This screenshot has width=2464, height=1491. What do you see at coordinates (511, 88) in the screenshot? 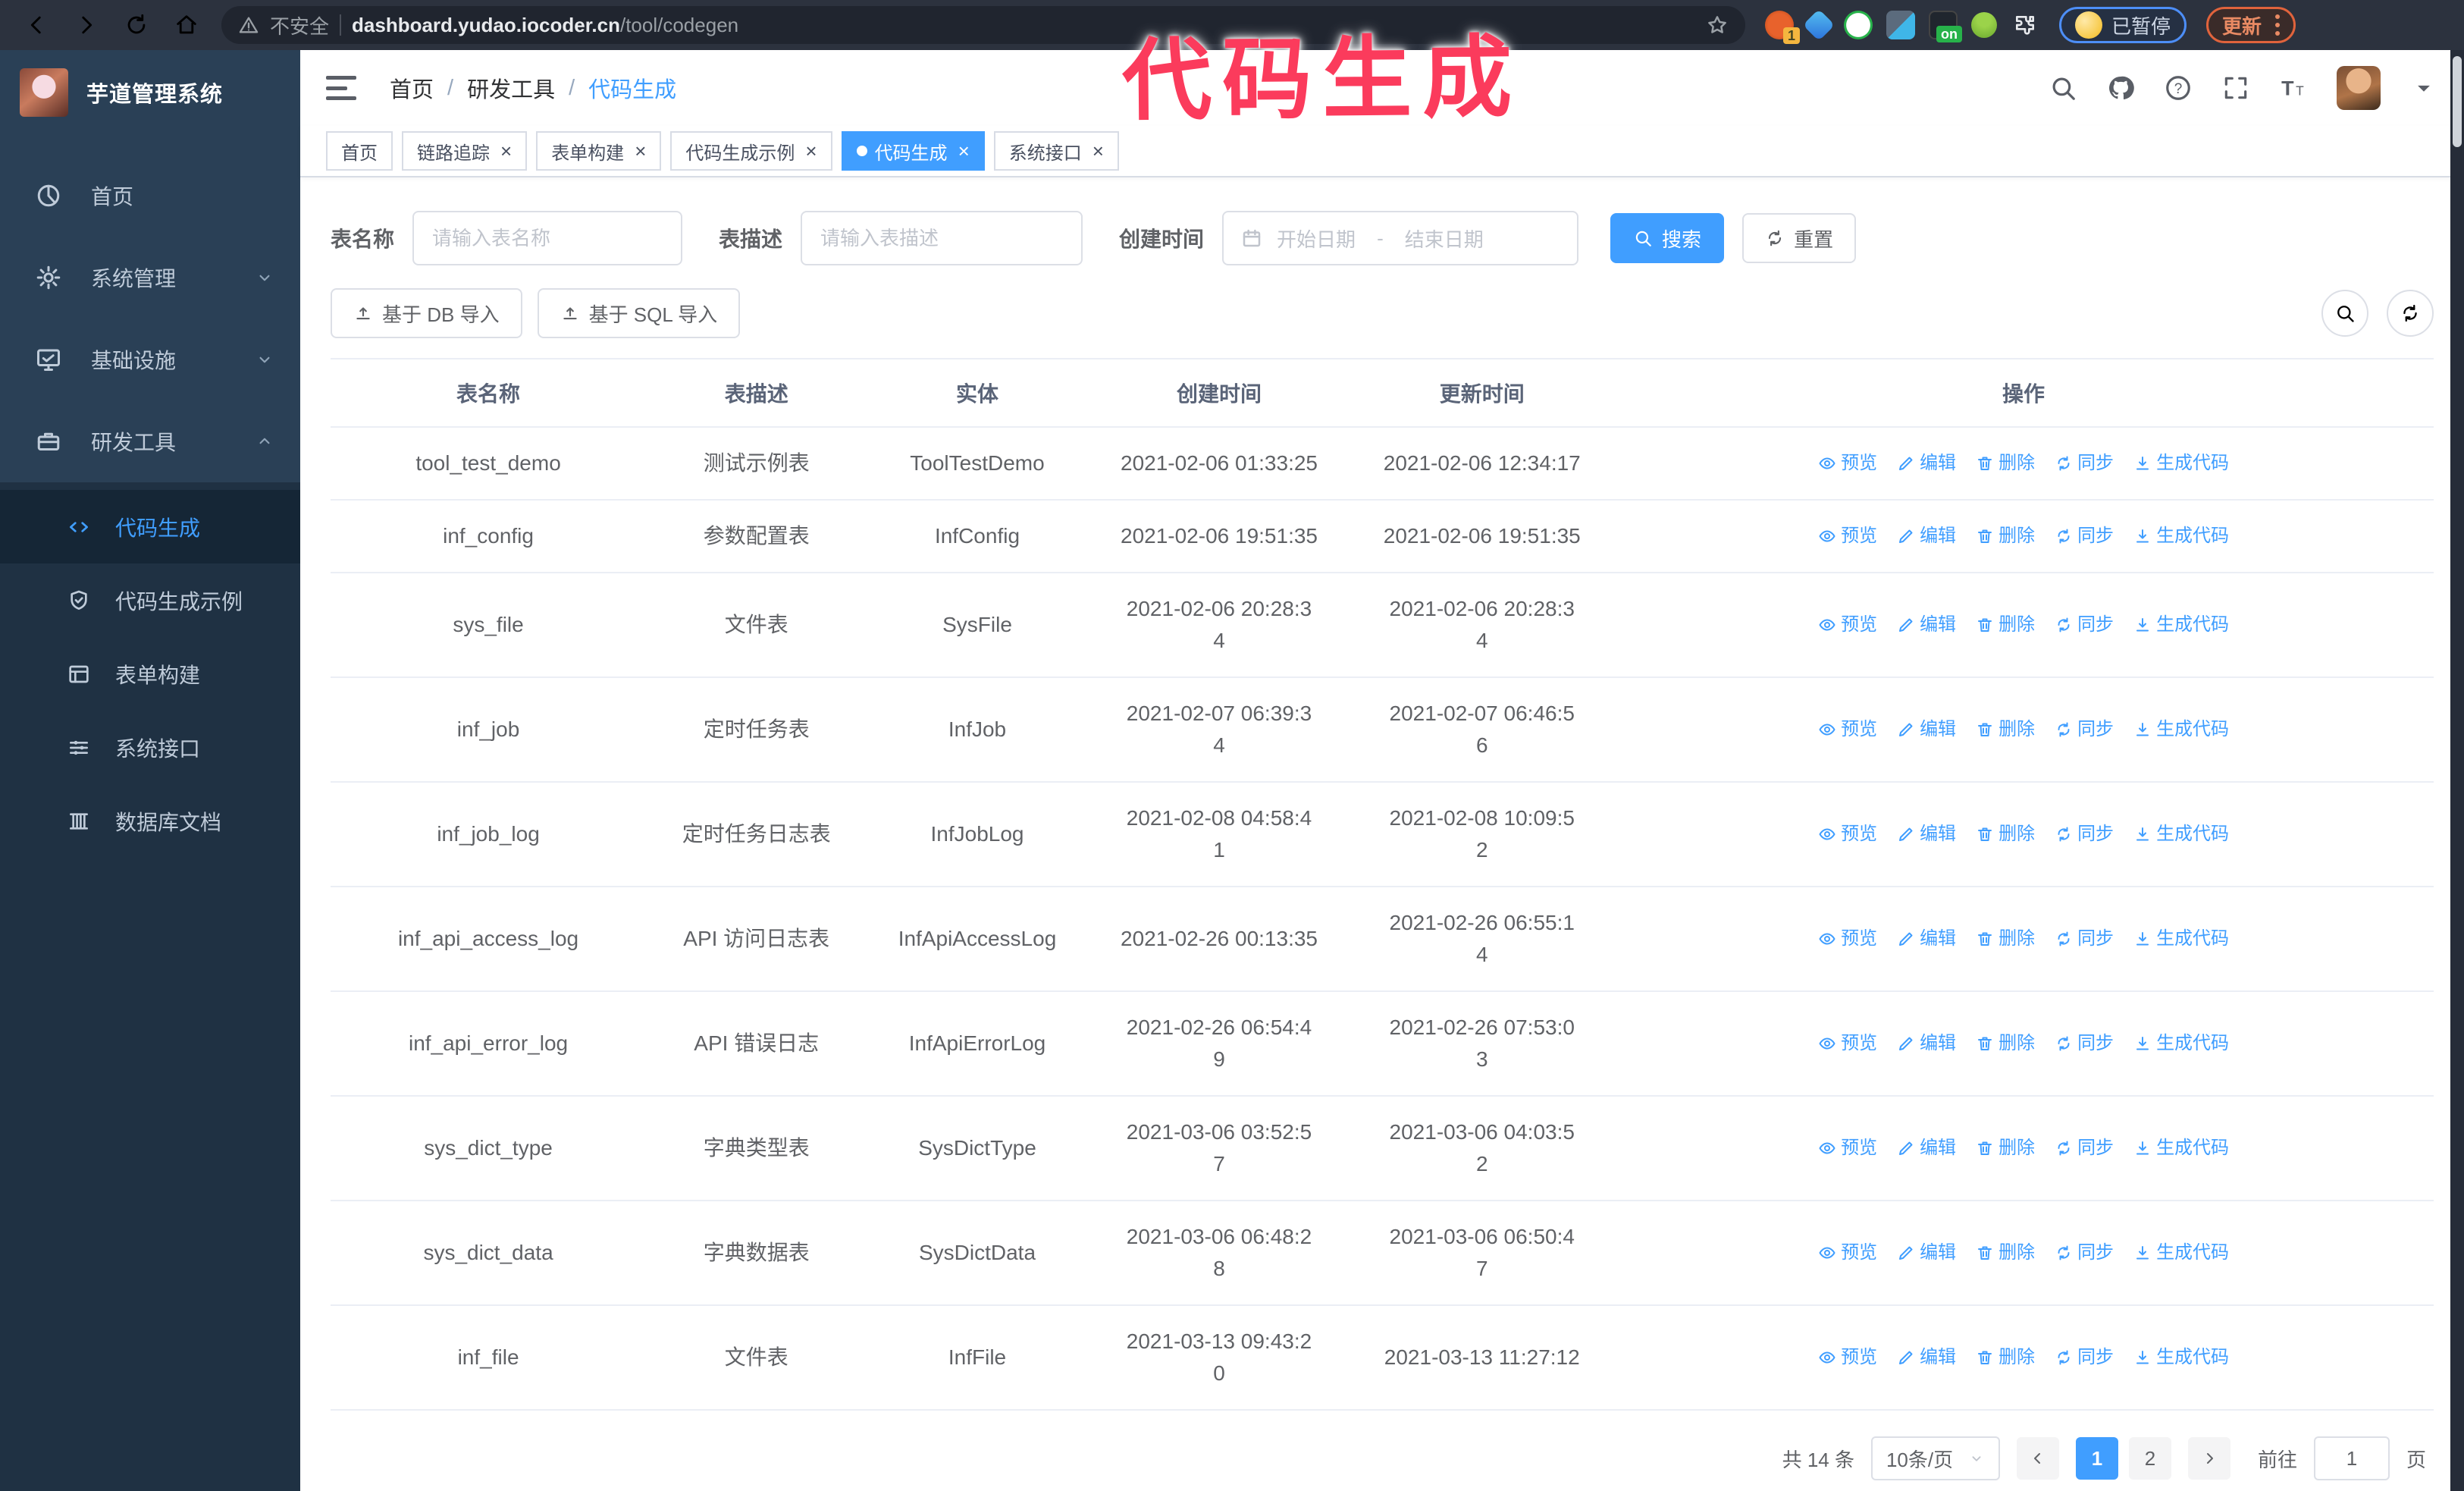
I see `breadcrumb-tools: 研发工具` at bounding box center [511, 88].